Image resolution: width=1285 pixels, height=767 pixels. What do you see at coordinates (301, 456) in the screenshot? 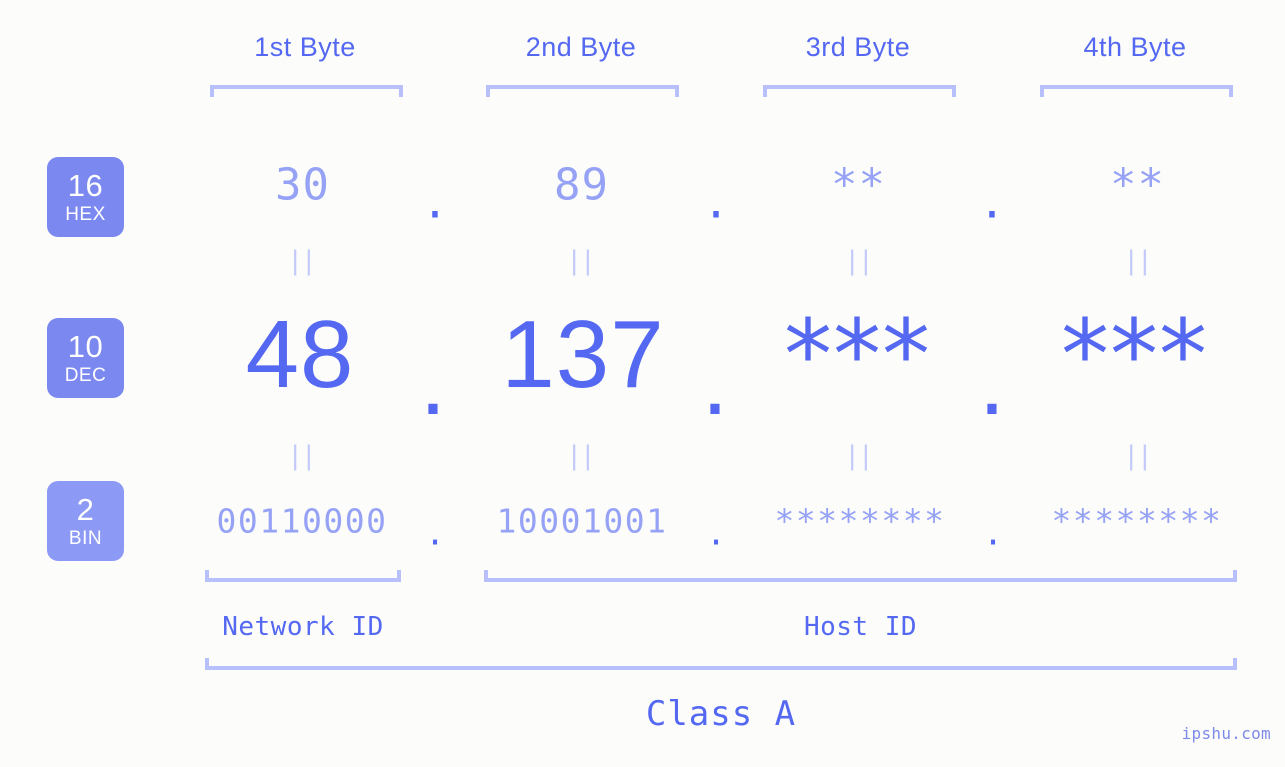
I see `equals-mark-dec-bin-1: ||` at bounding box center [301, 456].